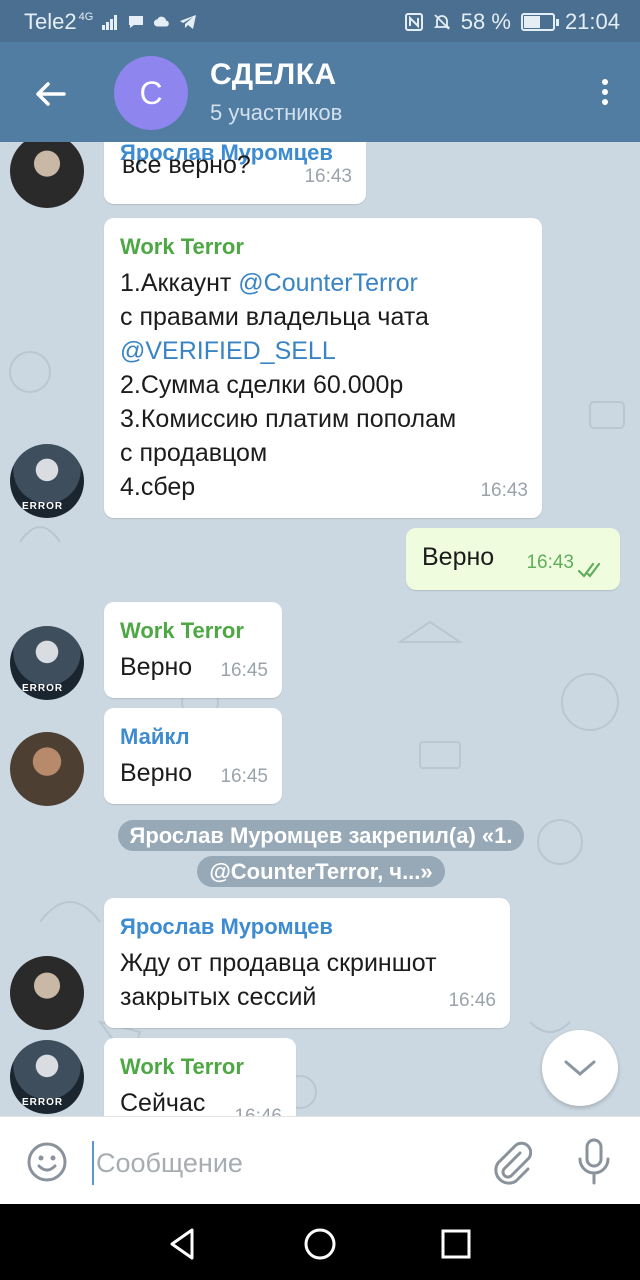 This screenshot has width=640, height=1280. Describe the element at coordinates (592, 21) in the screenshot. I see `clock: 21:04` at that location.